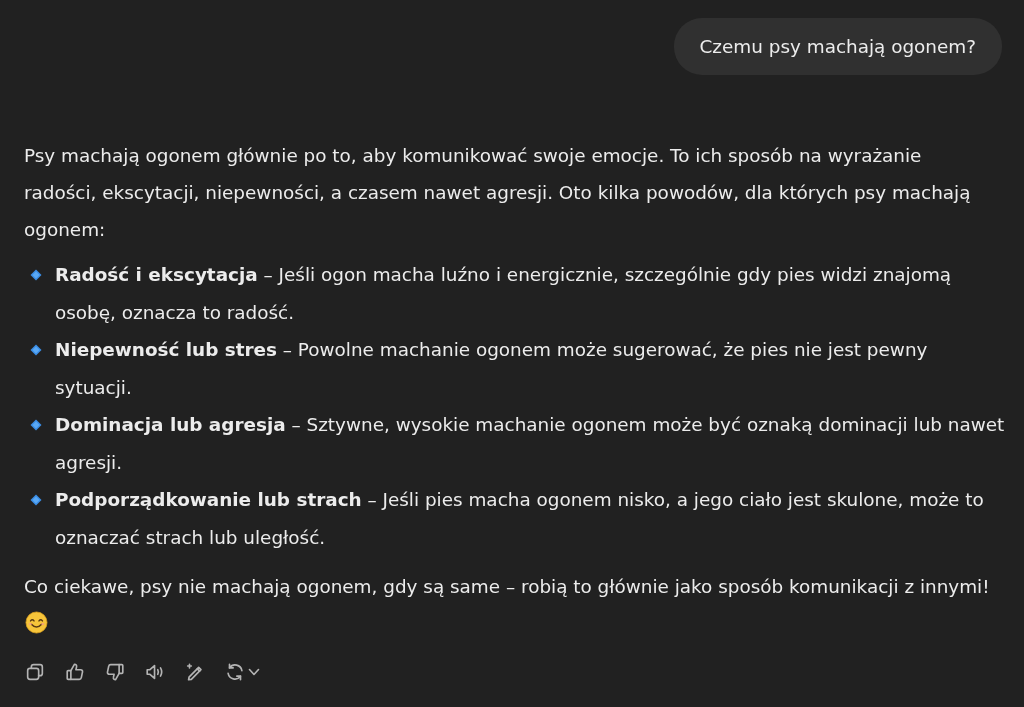 The width and height of the screenshot is (1024, 707). What do you see at coordinates (507, 586) in the screenshot?
I see `response-paragraph: Co ciekawe, psy nie machają ogonem, gdy są same – robią to głównie jako sposób komunikacji z innymi!` at bounding box center [507, 586].